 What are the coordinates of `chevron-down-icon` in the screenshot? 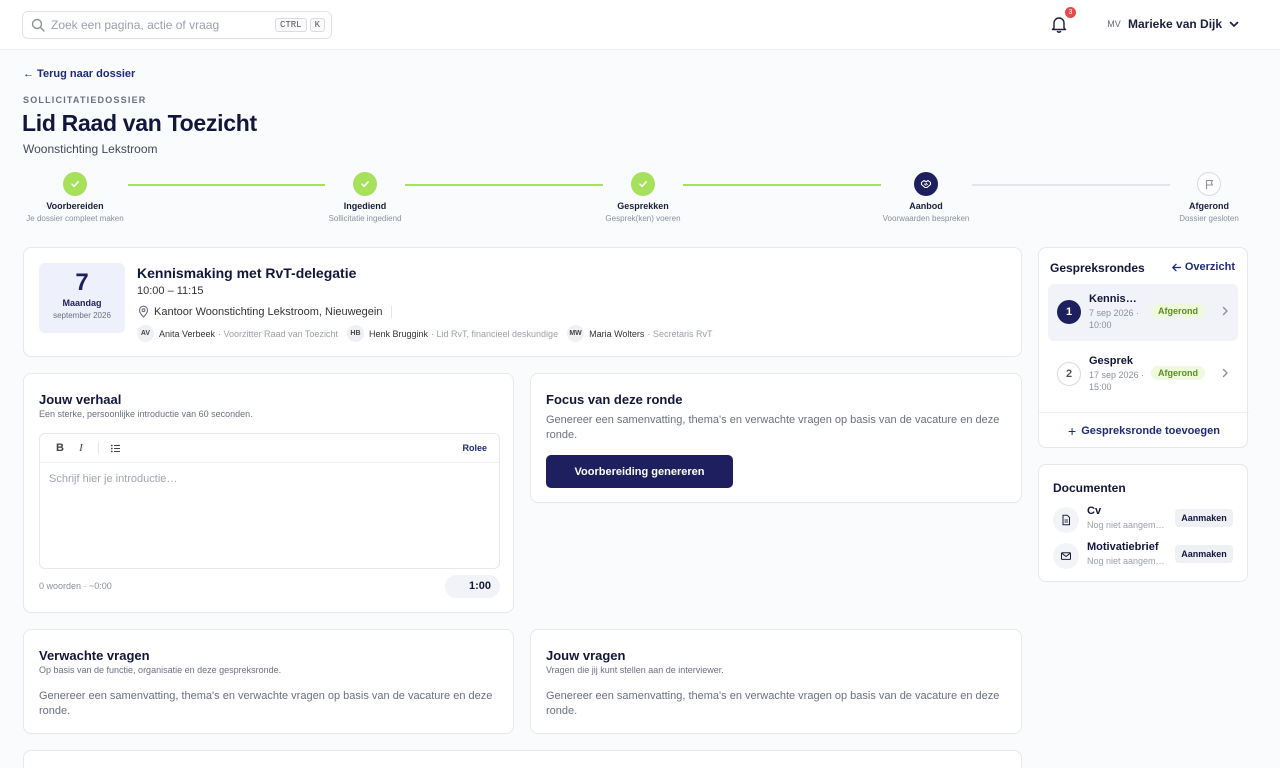 It's located at (1234, 24).